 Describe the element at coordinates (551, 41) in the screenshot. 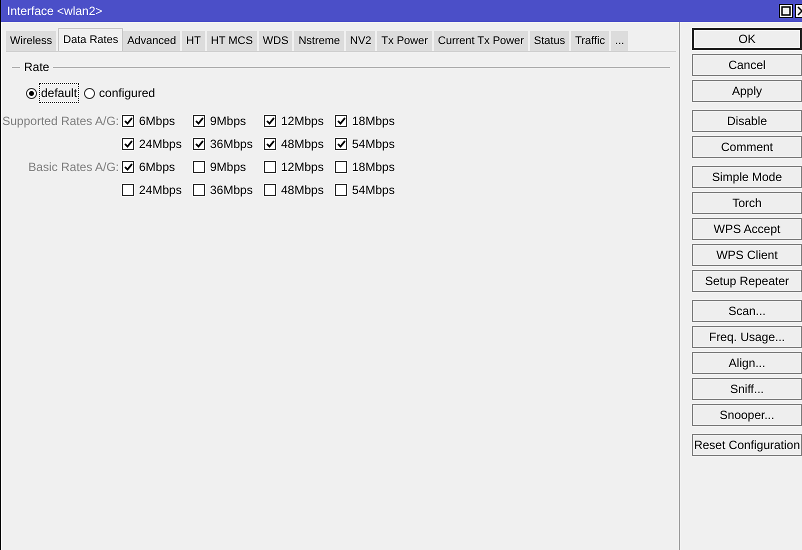

I see `tab: Status` at that location.